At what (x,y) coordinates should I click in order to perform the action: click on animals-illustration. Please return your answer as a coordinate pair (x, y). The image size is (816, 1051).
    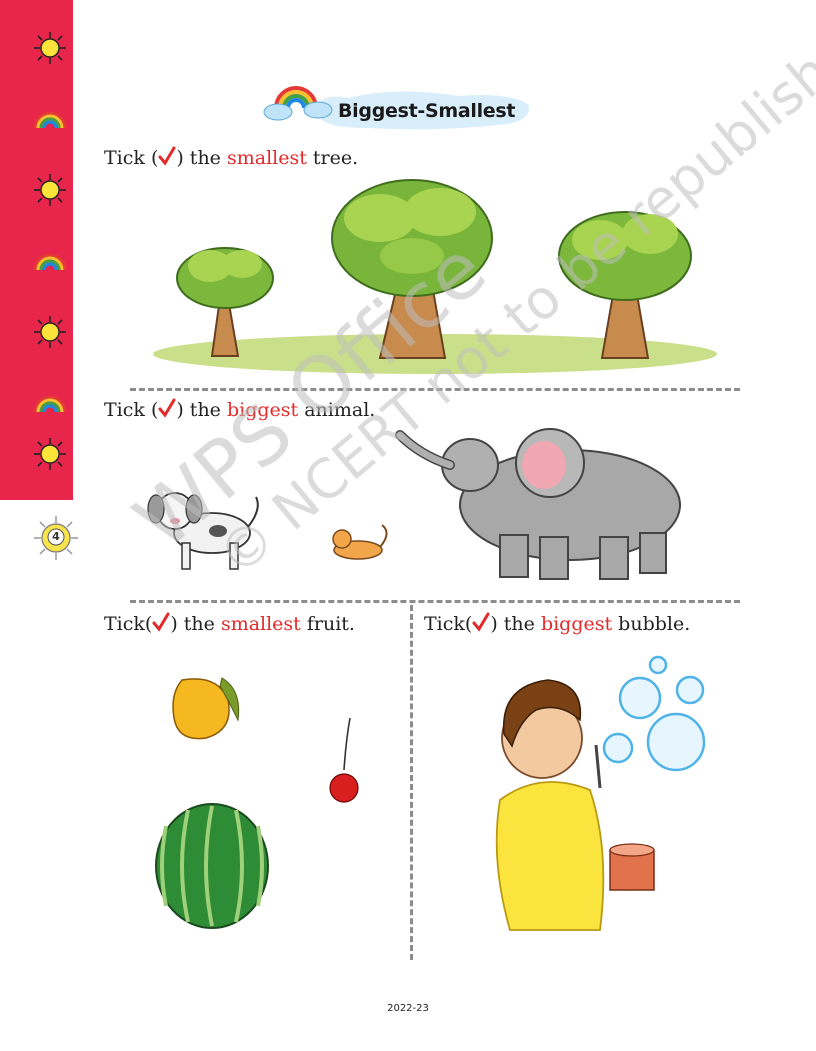
    Looking at the image, I should click on (414, 504).